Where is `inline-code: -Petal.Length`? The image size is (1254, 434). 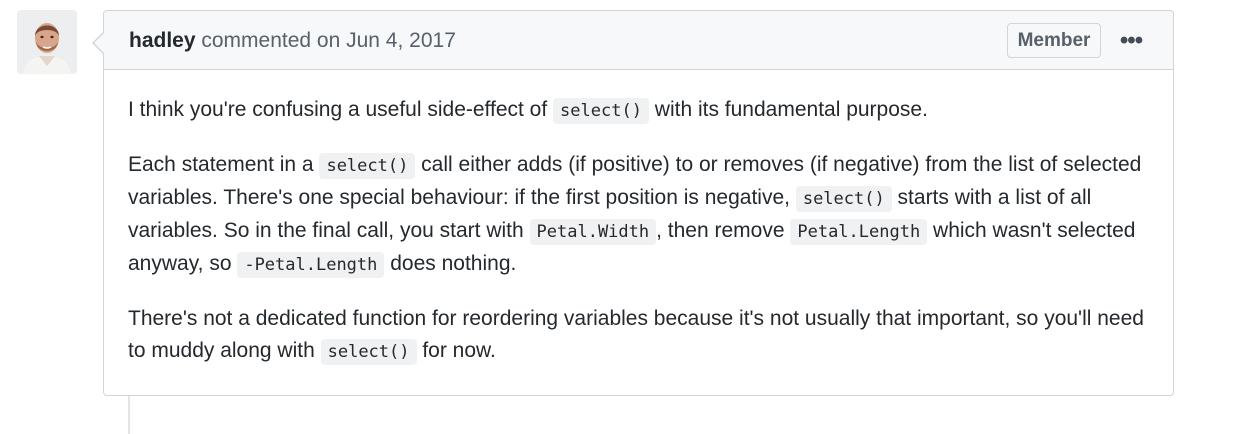 inline-code: -Petal.Length is located at coordinates (311, 265).